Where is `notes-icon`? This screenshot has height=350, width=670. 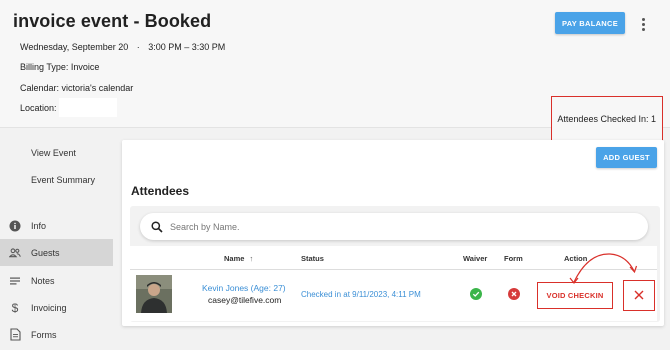 notes-icon is located at coordinates (15, 281).